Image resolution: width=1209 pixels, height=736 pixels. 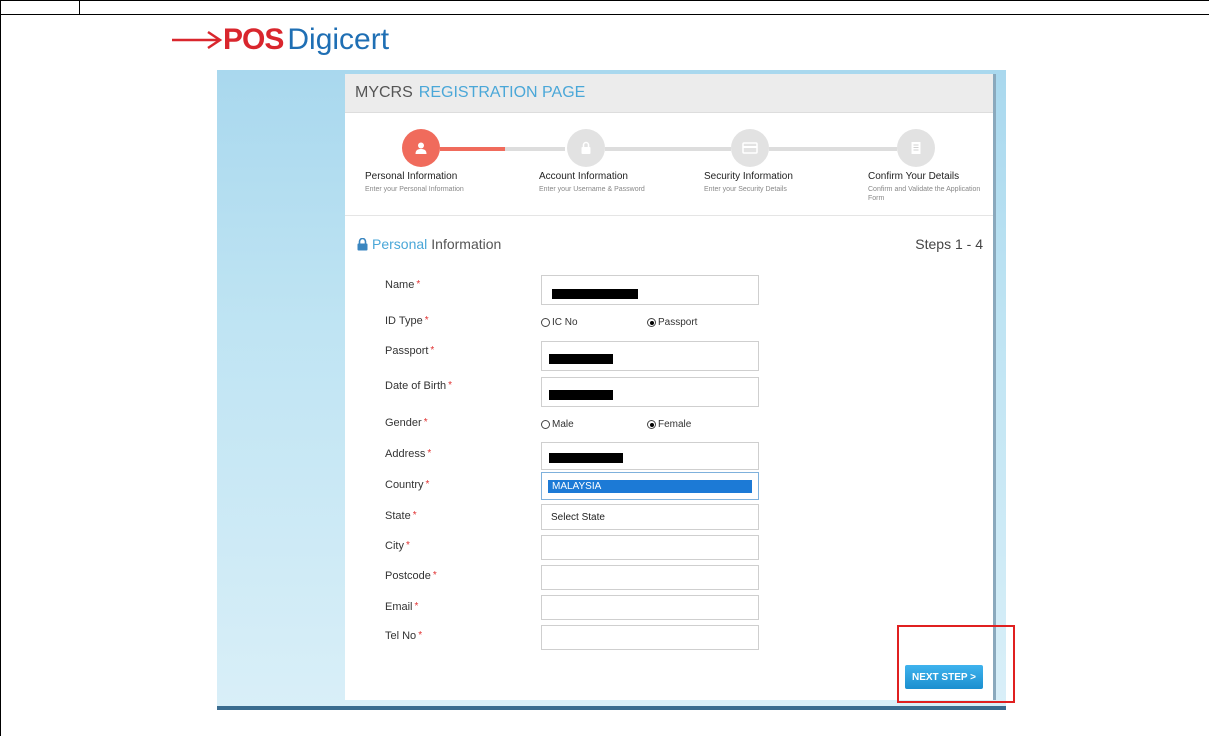 I want to click on city-label-text: City, so click(x=394, y=546).